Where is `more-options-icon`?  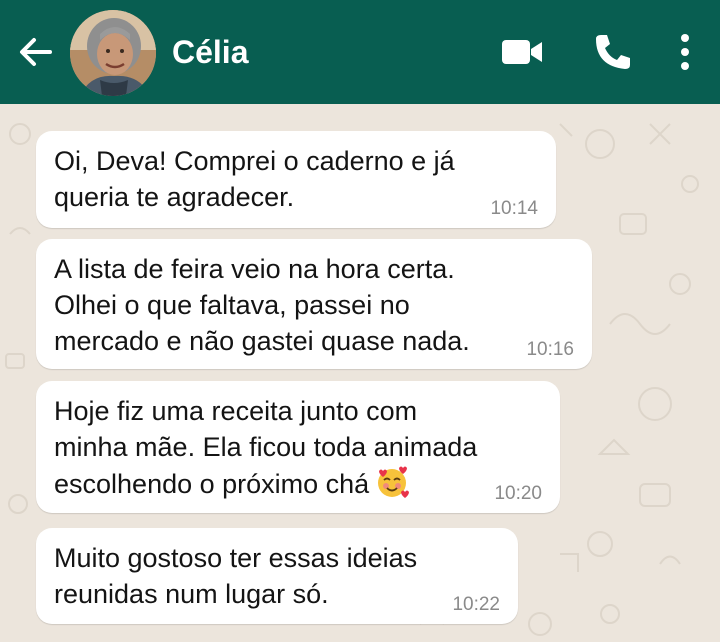 more-options-icon is located at coordinates (685, 52).